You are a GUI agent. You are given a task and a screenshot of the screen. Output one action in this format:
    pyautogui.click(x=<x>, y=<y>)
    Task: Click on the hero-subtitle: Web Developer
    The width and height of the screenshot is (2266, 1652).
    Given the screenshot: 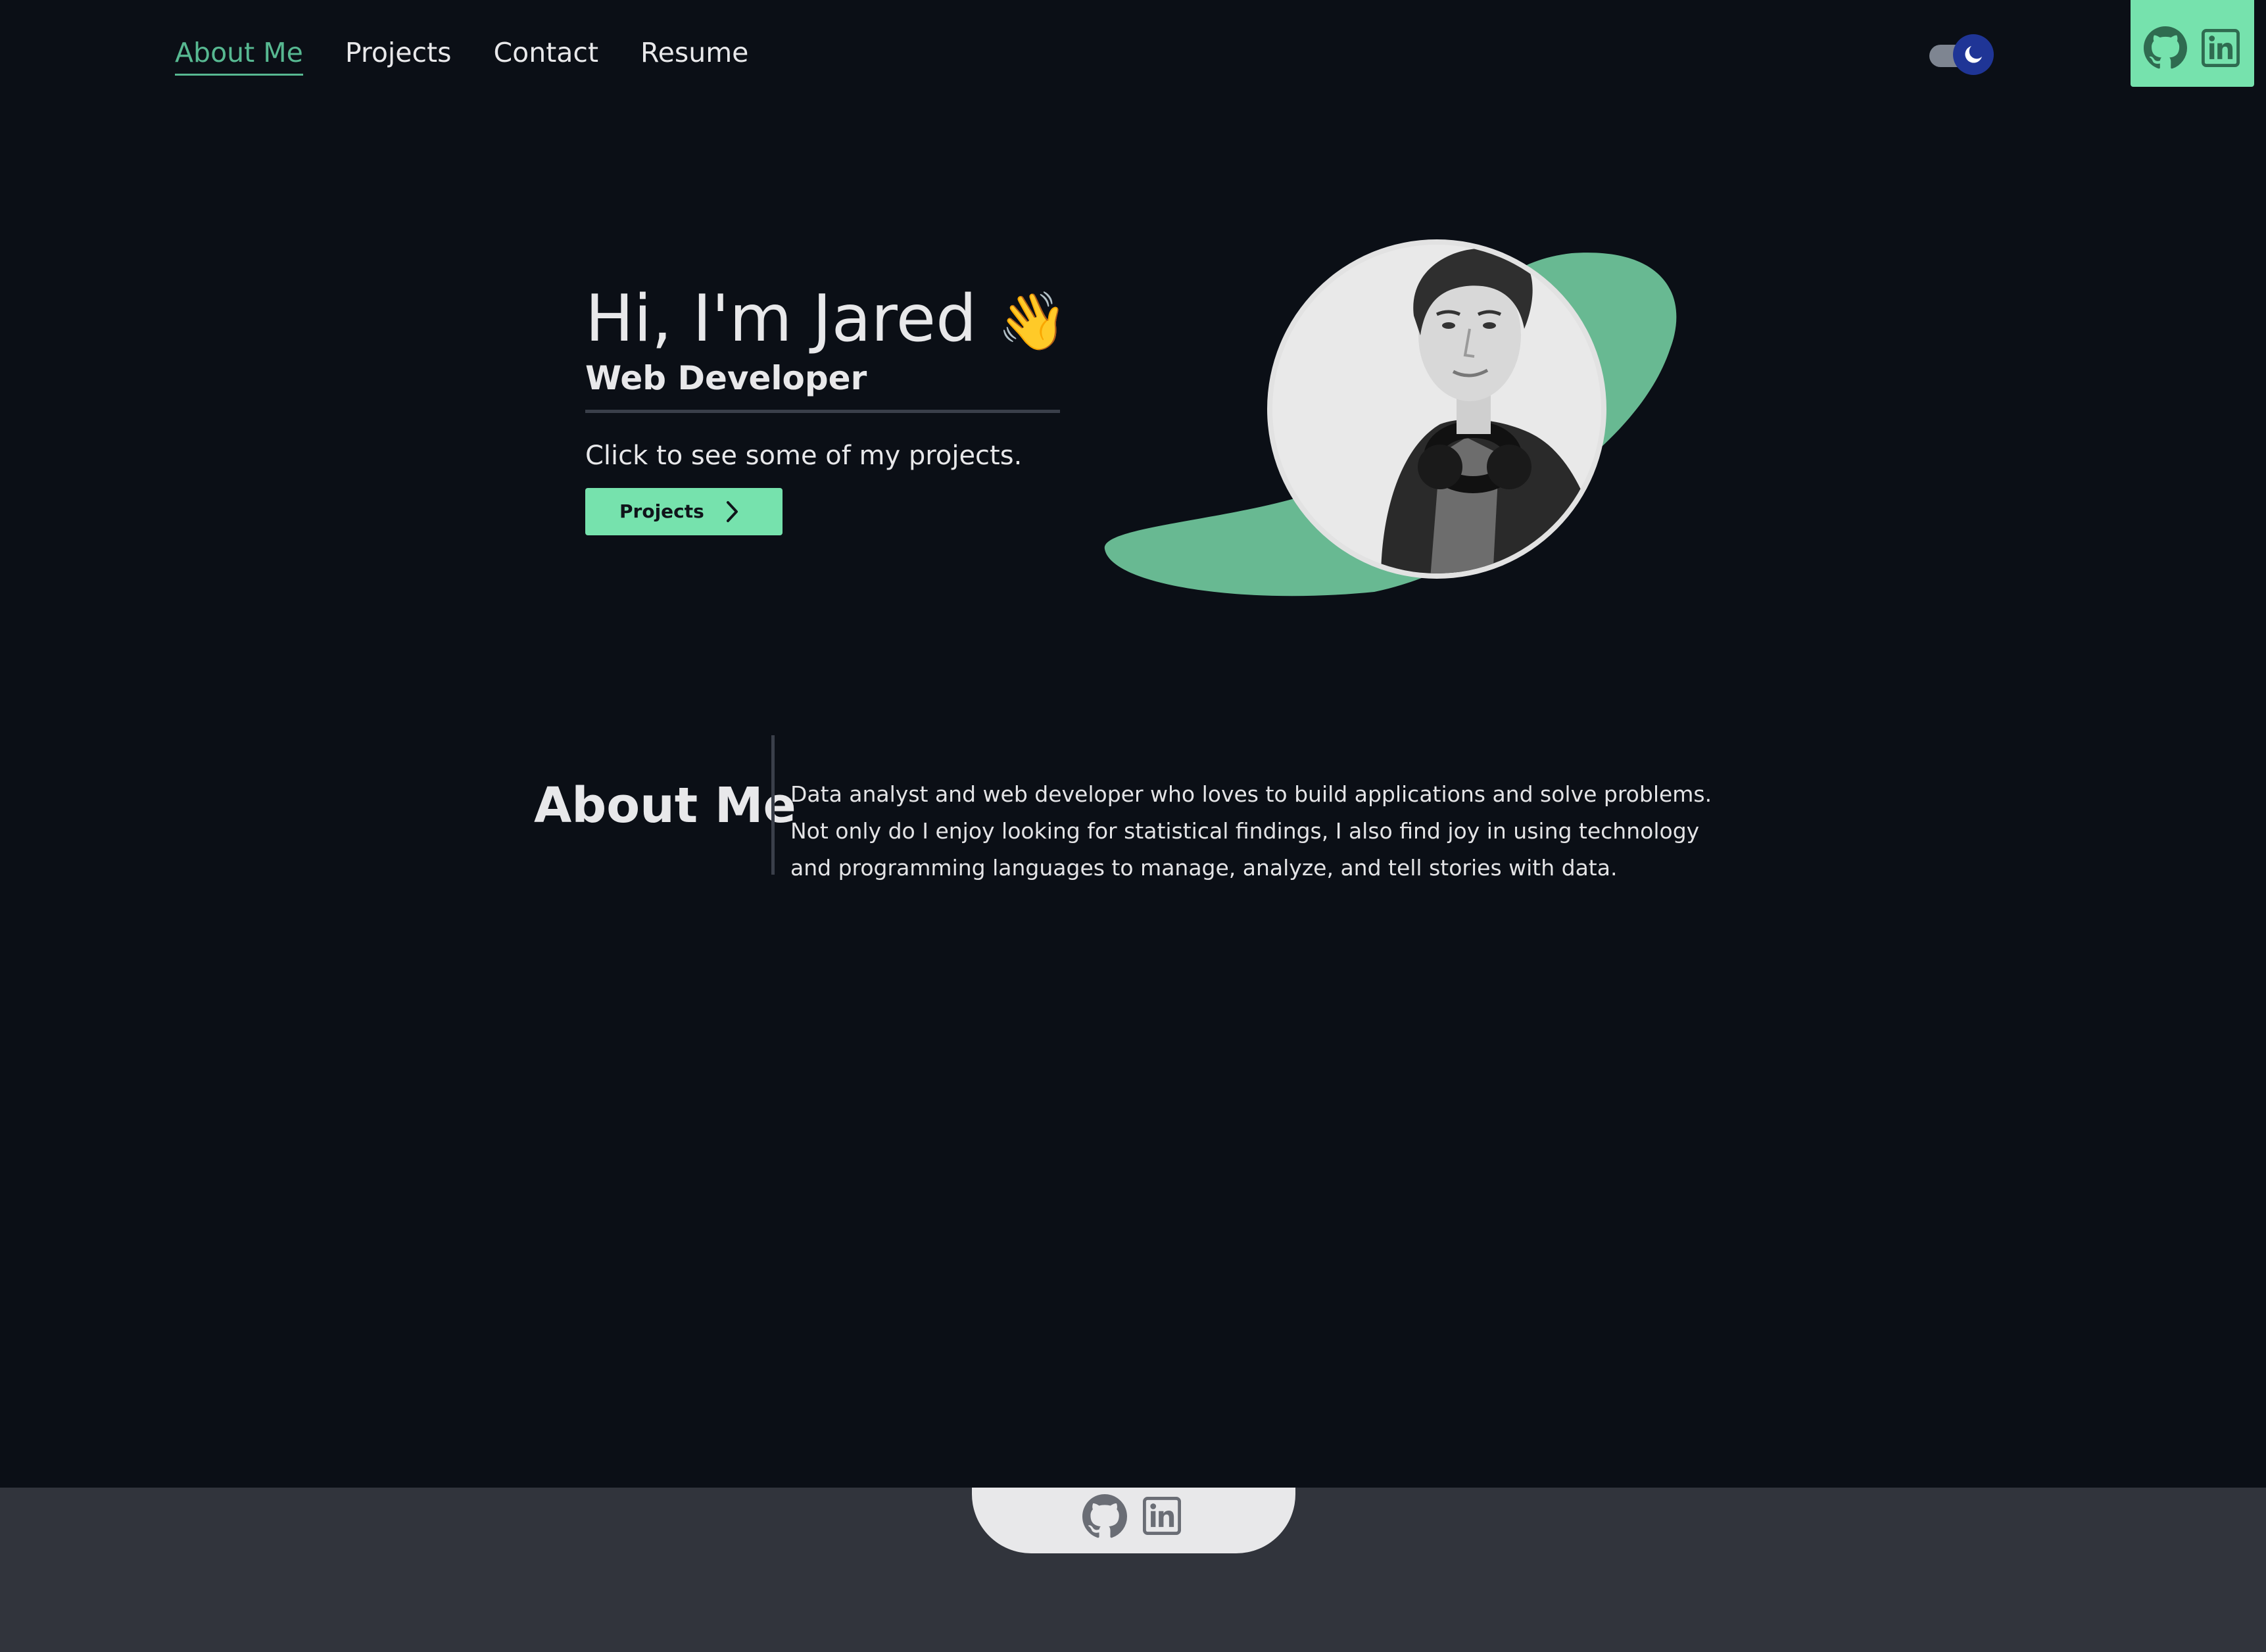 What is the action you would take?
    pyautogui.click(x=726, y=378)
    